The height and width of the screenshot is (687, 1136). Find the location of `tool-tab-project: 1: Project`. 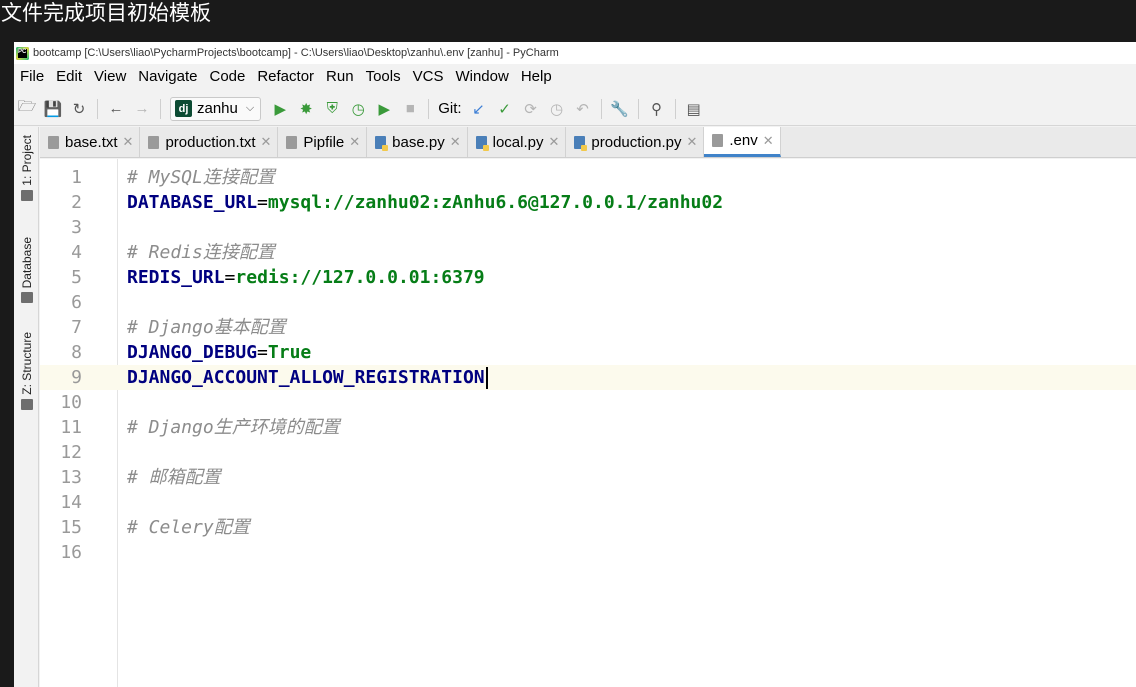

tool-tab-project: 1: Project is located at coordinates (27, 168).